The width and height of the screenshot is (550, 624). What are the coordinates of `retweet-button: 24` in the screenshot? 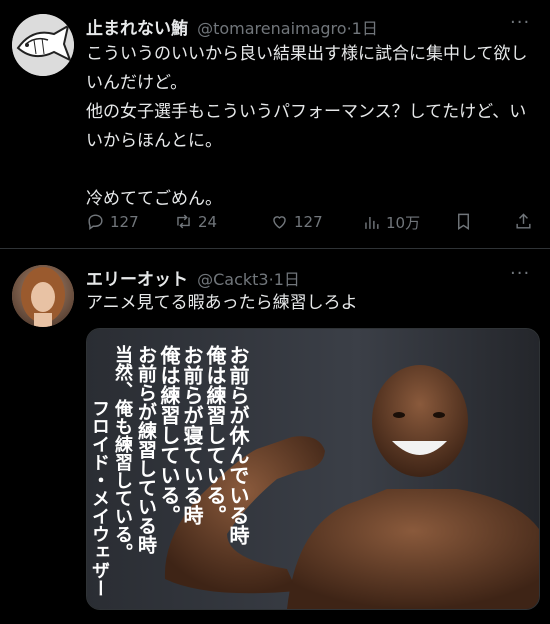 It's located at (195, 221).